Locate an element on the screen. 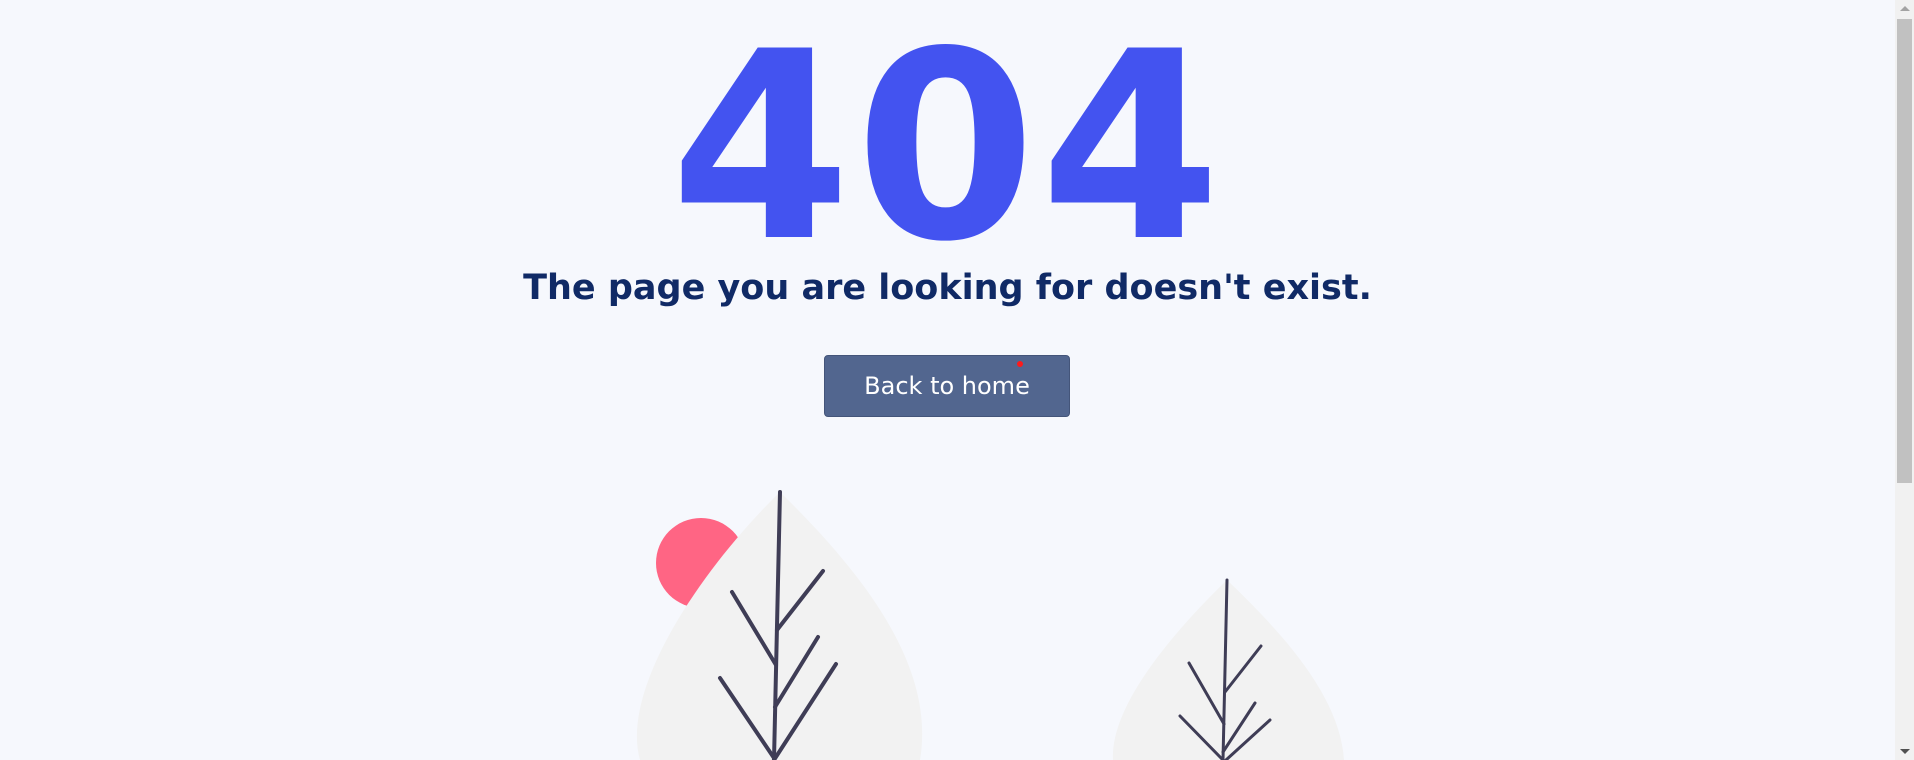  error-code: 404 is located at coordinates (947, 149).